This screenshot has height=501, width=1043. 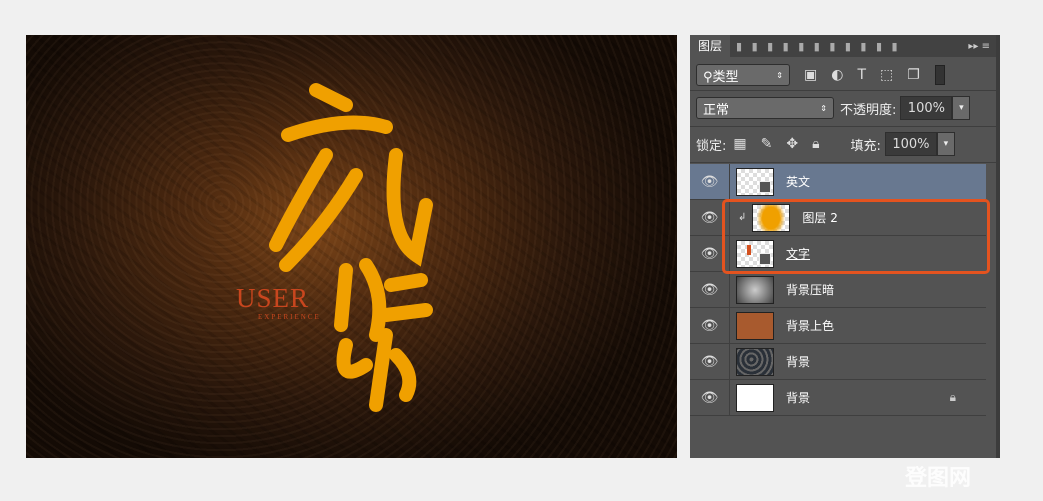 What do you see at coordinates (815, 144) in the screenshot?
I see `lock-all-icon: 🔒︎` at bounding box center [815, 144].